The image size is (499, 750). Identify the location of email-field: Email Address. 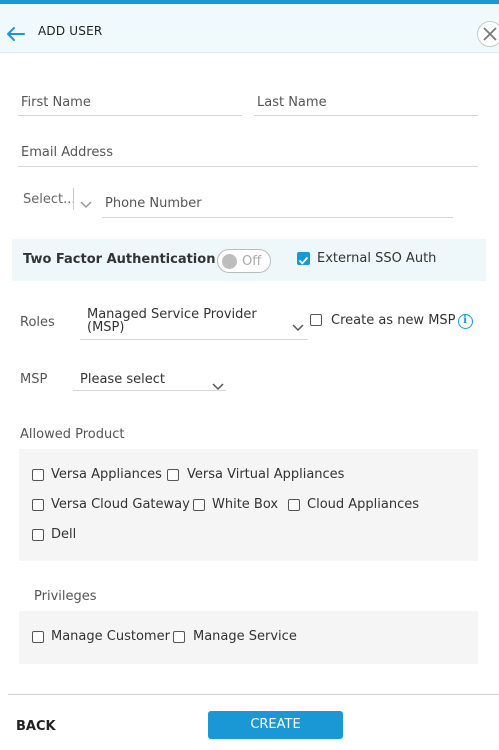
(248, 154).